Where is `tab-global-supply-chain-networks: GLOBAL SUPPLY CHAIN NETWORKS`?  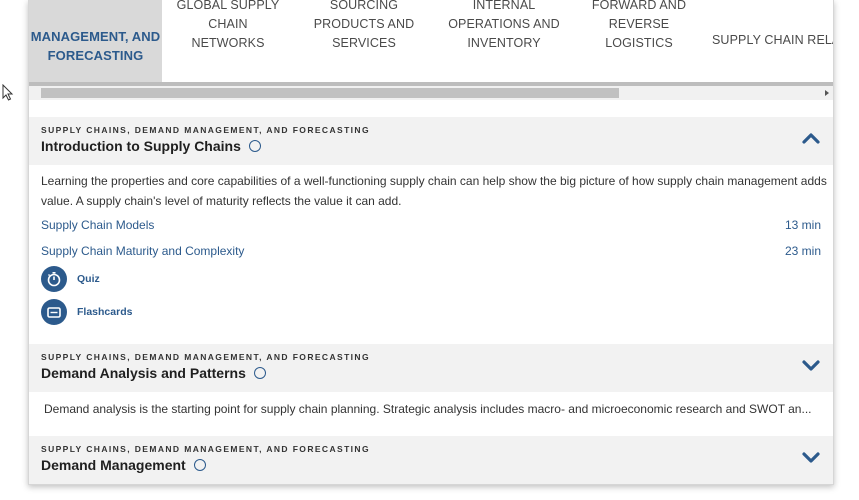
tab-global-supply-chain-networks: GLOBAL SUPPLY CHAIN NETWORKS is located at coordinates (228, 42).